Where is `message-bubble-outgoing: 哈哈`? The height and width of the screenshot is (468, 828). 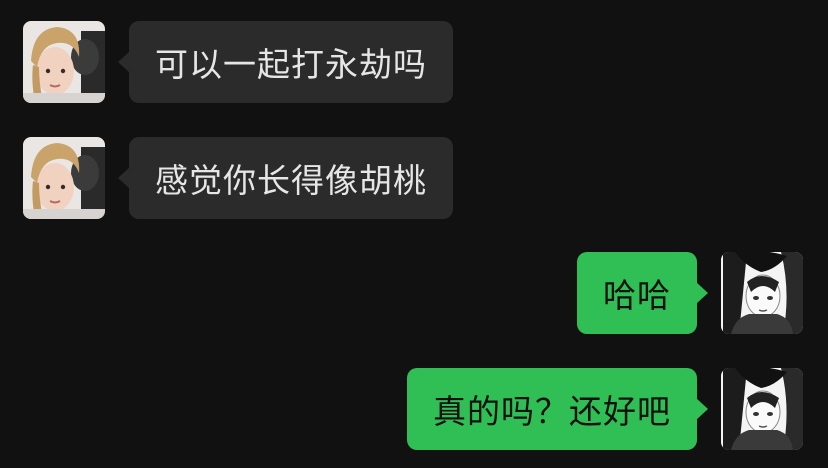 message-bubble-outgoing: 哈哈 is located at coordinates (642, 293).